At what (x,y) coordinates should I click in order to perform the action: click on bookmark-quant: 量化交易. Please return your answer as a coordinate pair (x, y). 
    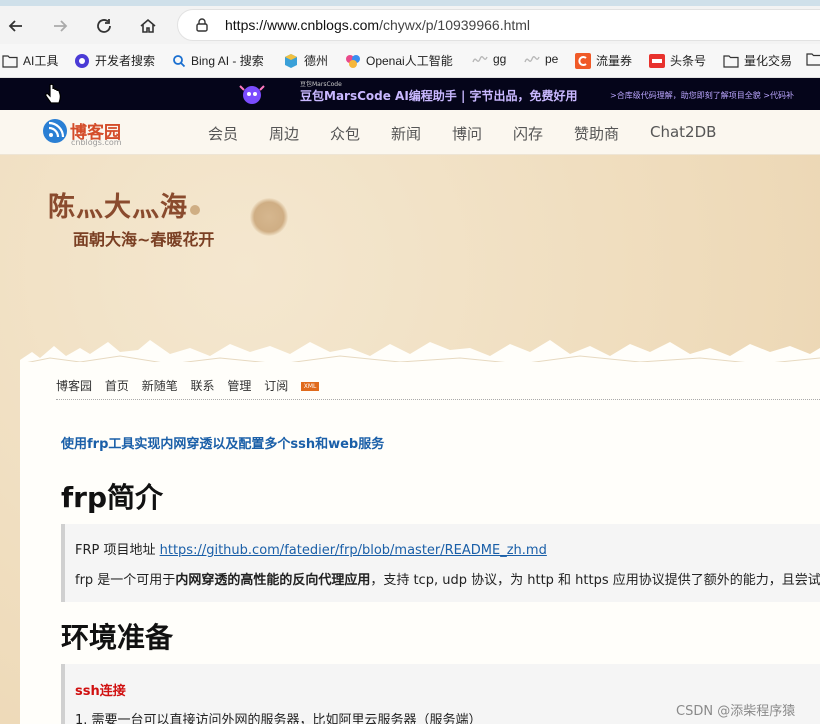
    Looking at the image, I should click on (757, 60).